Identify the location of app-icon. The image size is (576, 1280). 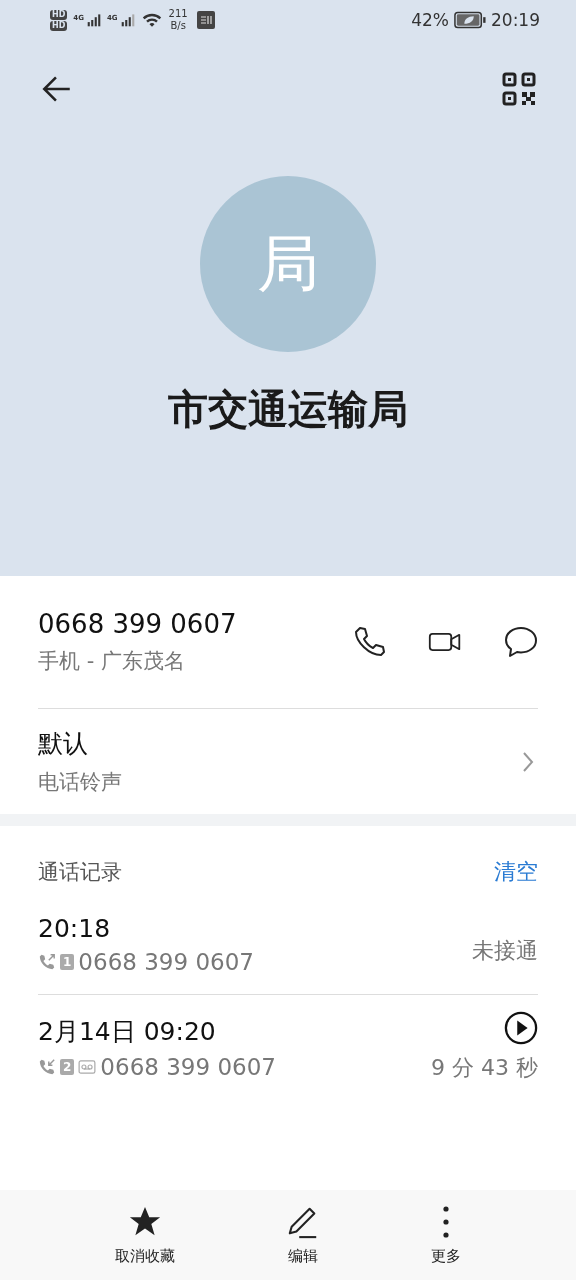
(205, 20).